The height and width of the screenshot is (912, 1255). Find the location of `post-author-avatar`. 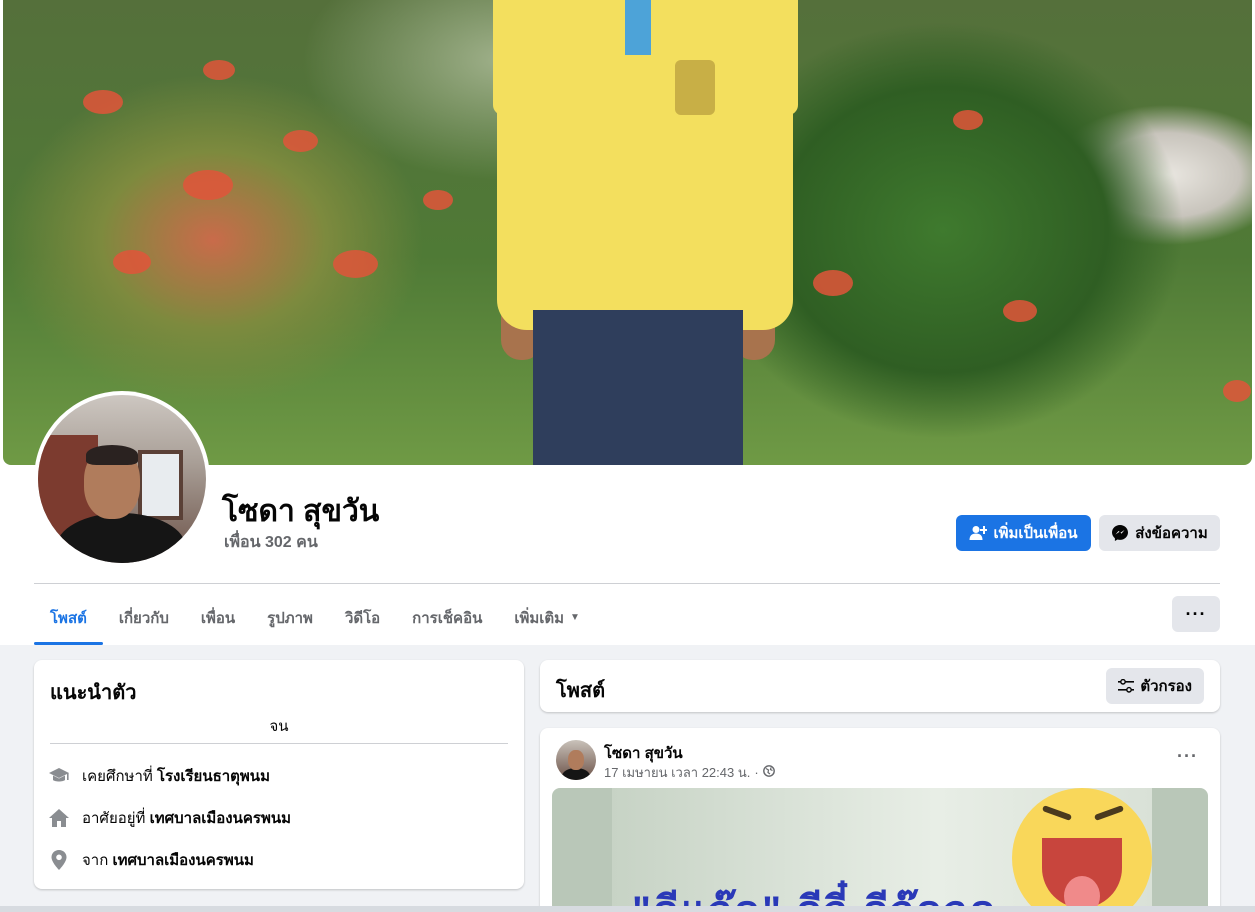

post-author-avatar is located at coordinates (576, 760).